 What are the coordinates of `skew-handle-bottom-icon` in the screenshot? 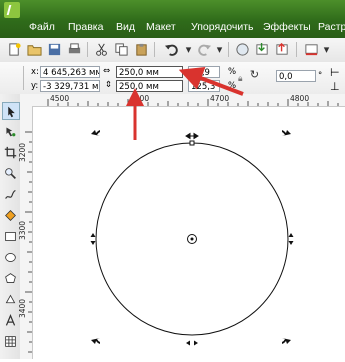 It's located at (192, 343).